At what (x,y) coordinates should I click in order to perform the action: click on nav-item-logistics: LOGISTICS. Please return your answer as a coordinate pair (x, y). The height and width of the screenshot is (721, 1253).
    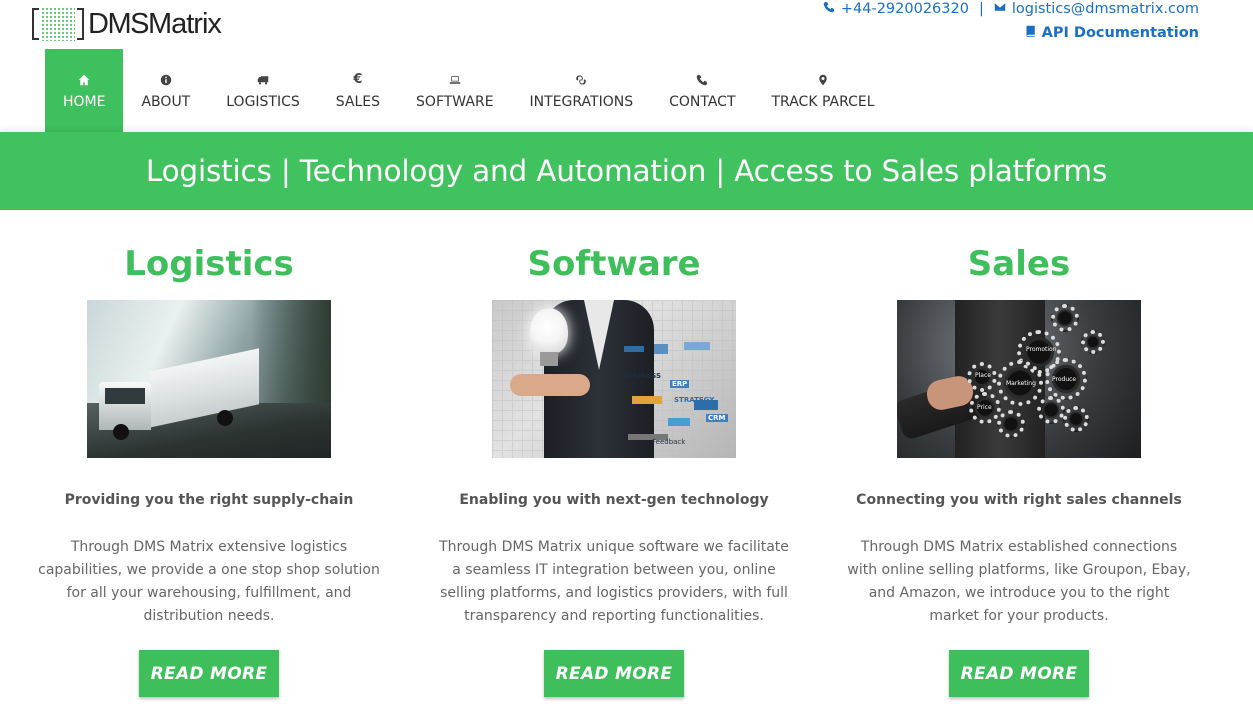
    Looking at the image, I should click on (263, 90).